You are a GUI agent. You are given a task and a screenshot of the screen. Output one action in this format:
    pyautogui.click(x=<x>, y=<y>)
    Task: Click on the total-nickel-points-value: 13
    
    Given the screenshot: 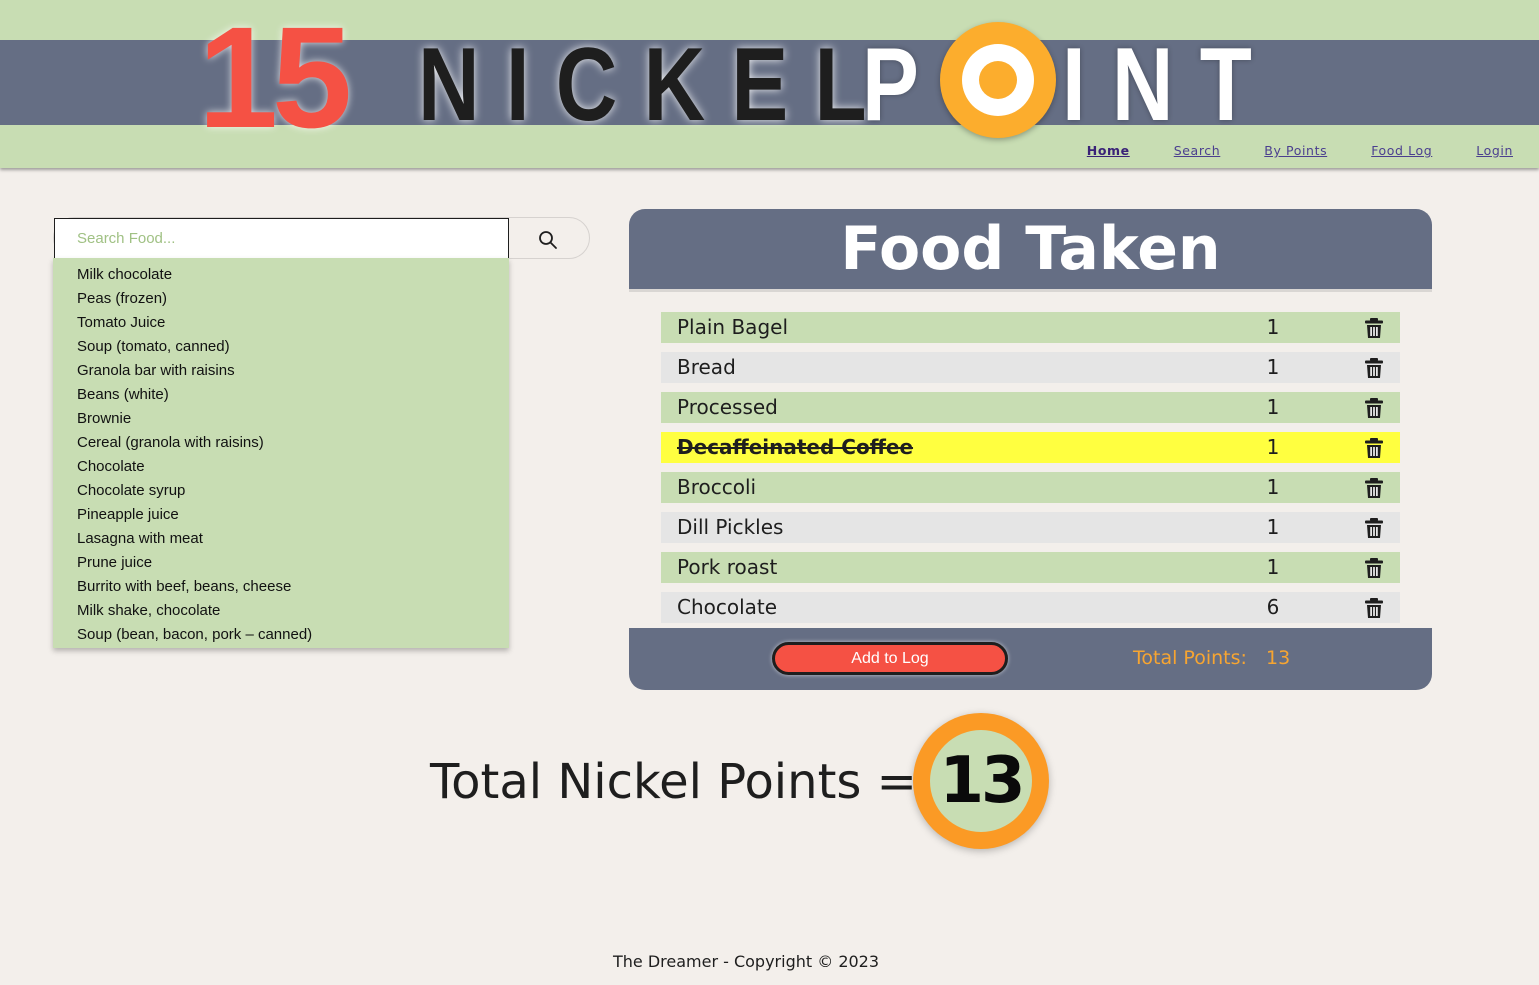 What is the action you would take?
    pyautogui.click(x=981, y=781)
    